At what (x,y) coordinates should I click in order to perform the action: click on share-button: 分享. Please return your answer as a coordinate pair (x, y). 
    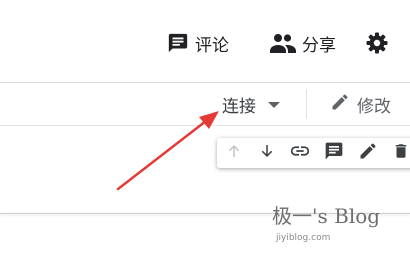
    Looking at the image, I should click on (303, 43).